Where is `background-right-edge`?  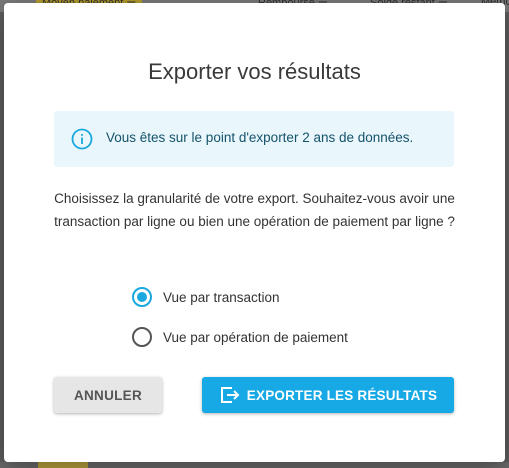 background-right-edge is located at coordinates (507, 240).